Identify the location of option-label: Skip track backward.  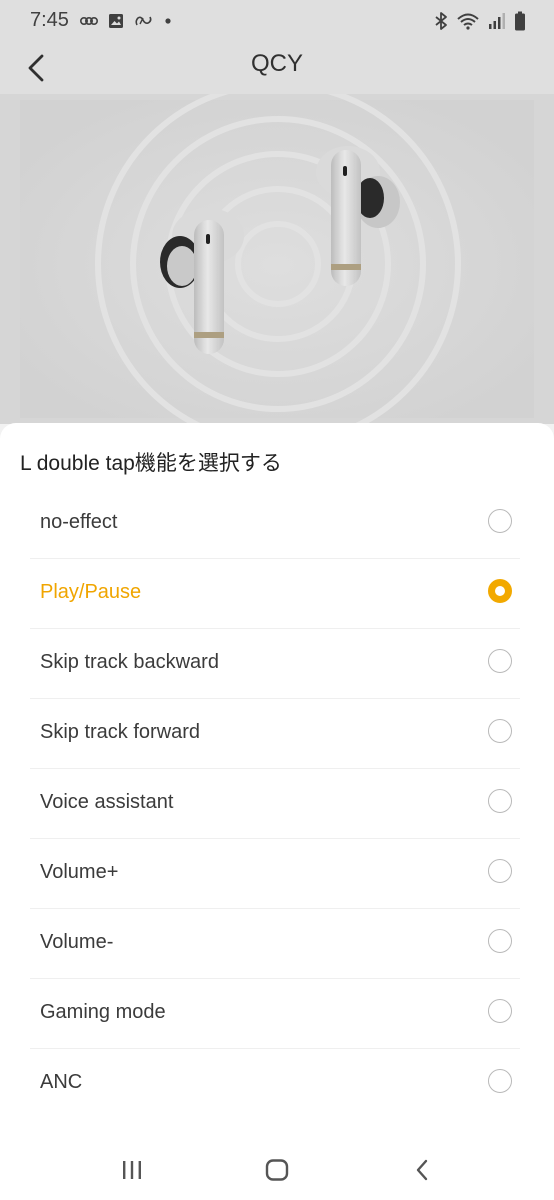
(129, 662).